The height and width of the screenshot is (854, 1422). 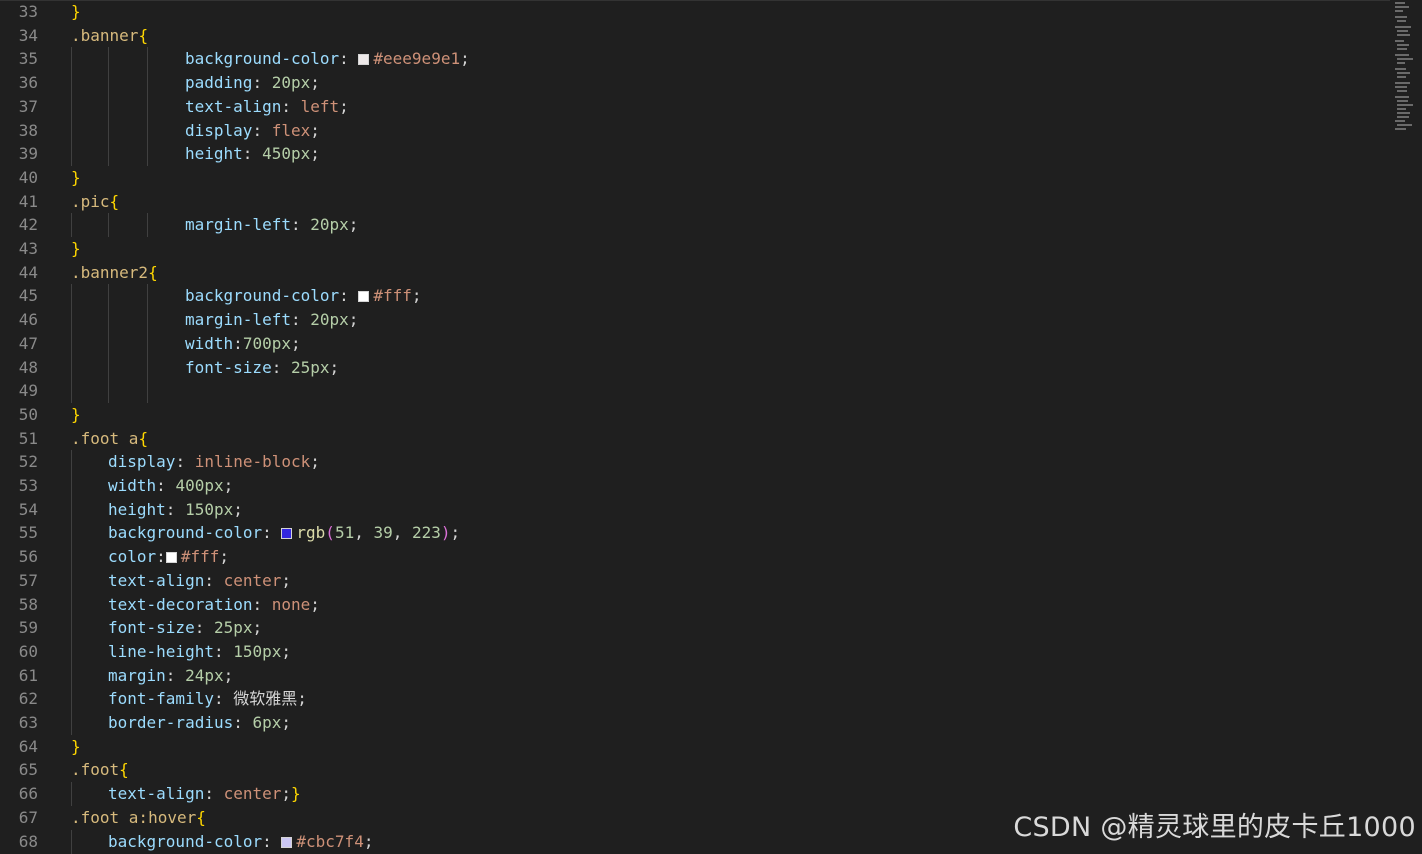 I want to click on code-text: .banner2{, so click(x=114, y=273).